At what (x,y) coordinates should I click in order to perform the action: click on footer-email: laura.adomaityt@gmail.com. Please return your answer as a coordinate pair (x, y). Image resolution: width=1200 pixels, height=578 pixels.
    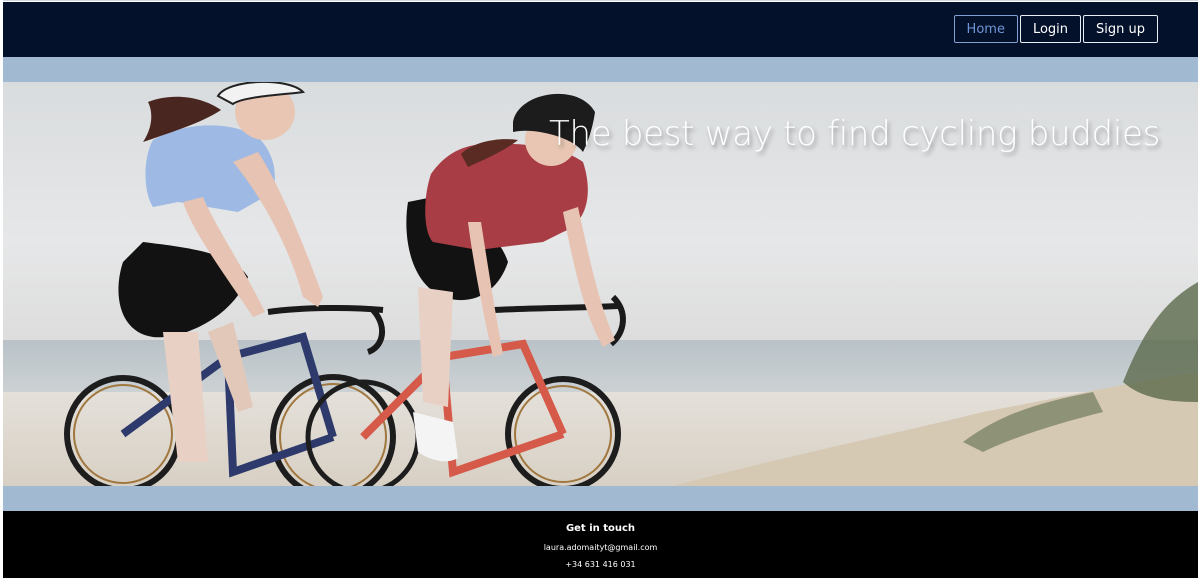
    Looking at the image, I should click on (600, 547).